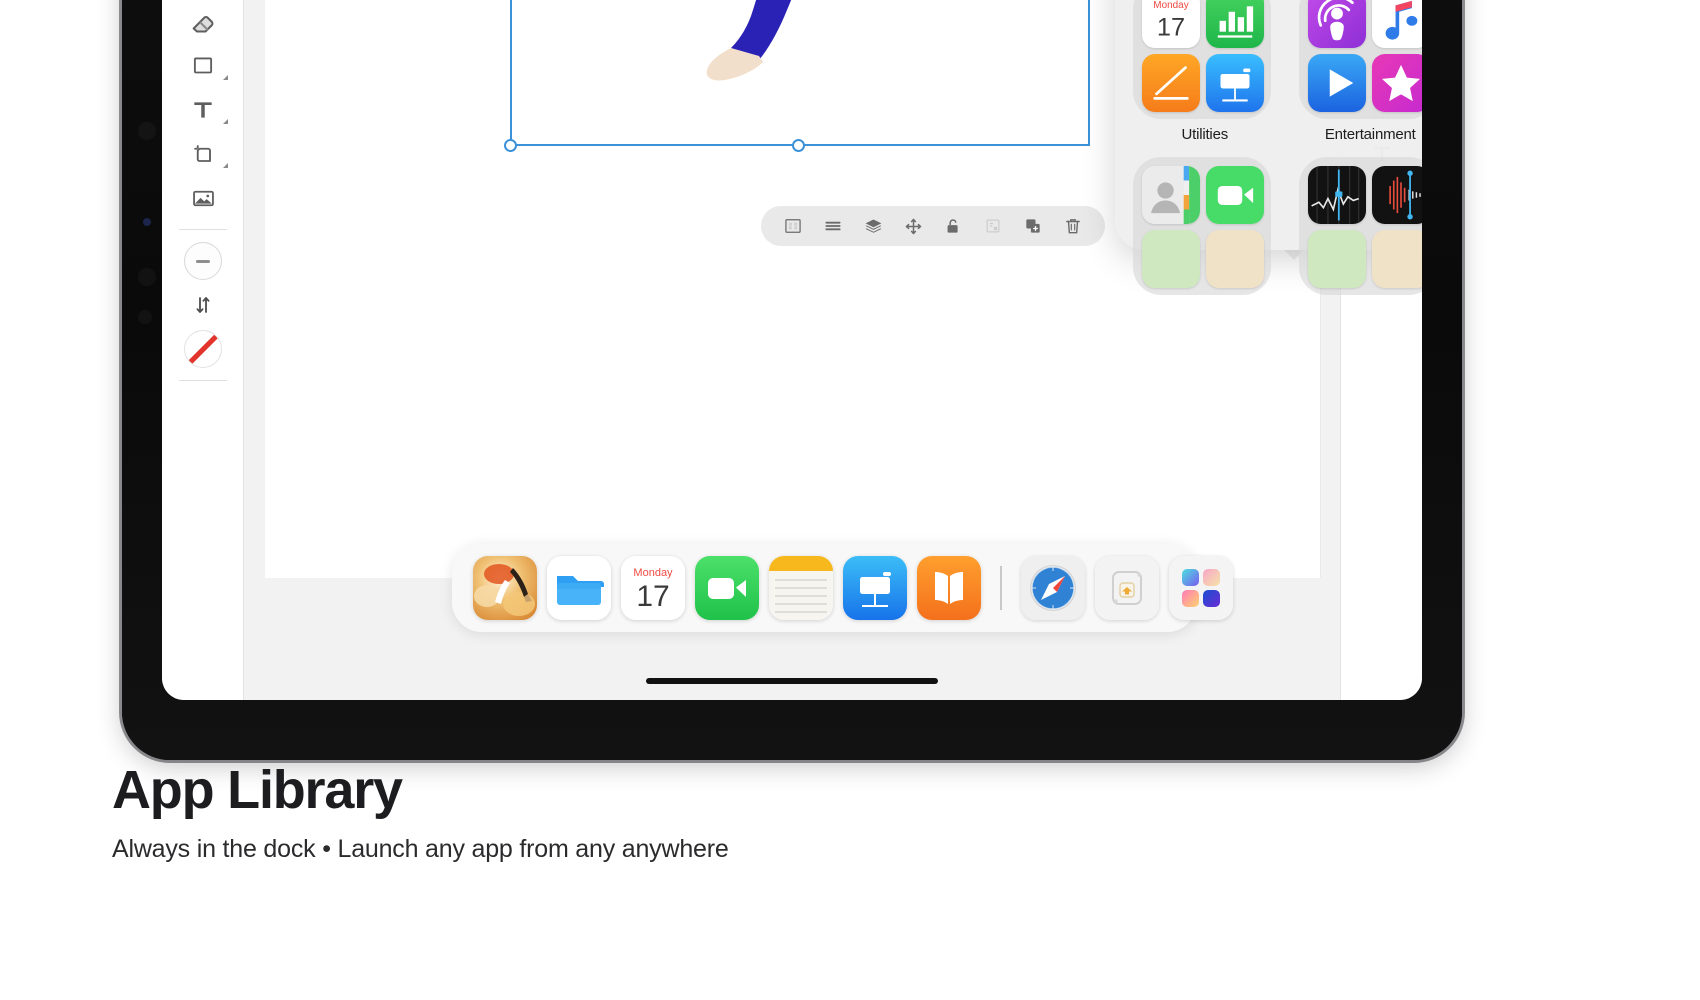 Image resolution: width=1700 pixels, height=1000 pixels. I want to click on files-icon, so click(579, 588).